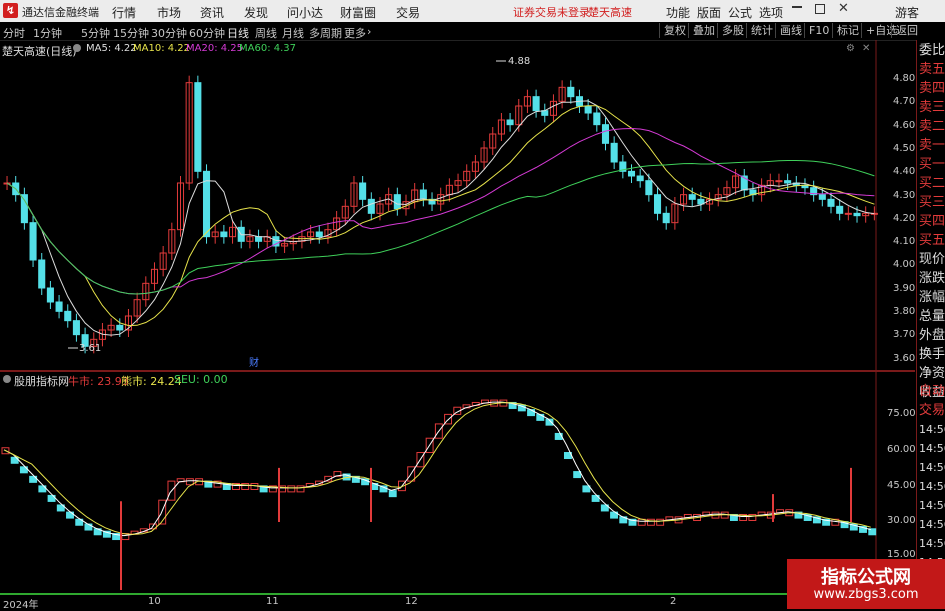 The width and height of the screenshot is (945, 611). Describe the element at coordinates (131, 33) in the screenshot. I see `period-tab-15min: 15分钟` at that location.